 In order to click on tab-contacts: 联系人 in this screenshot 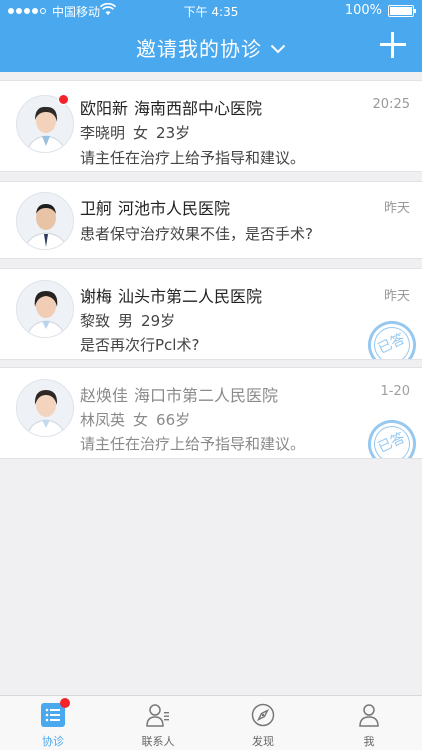, I will do `click(158, 723)`.